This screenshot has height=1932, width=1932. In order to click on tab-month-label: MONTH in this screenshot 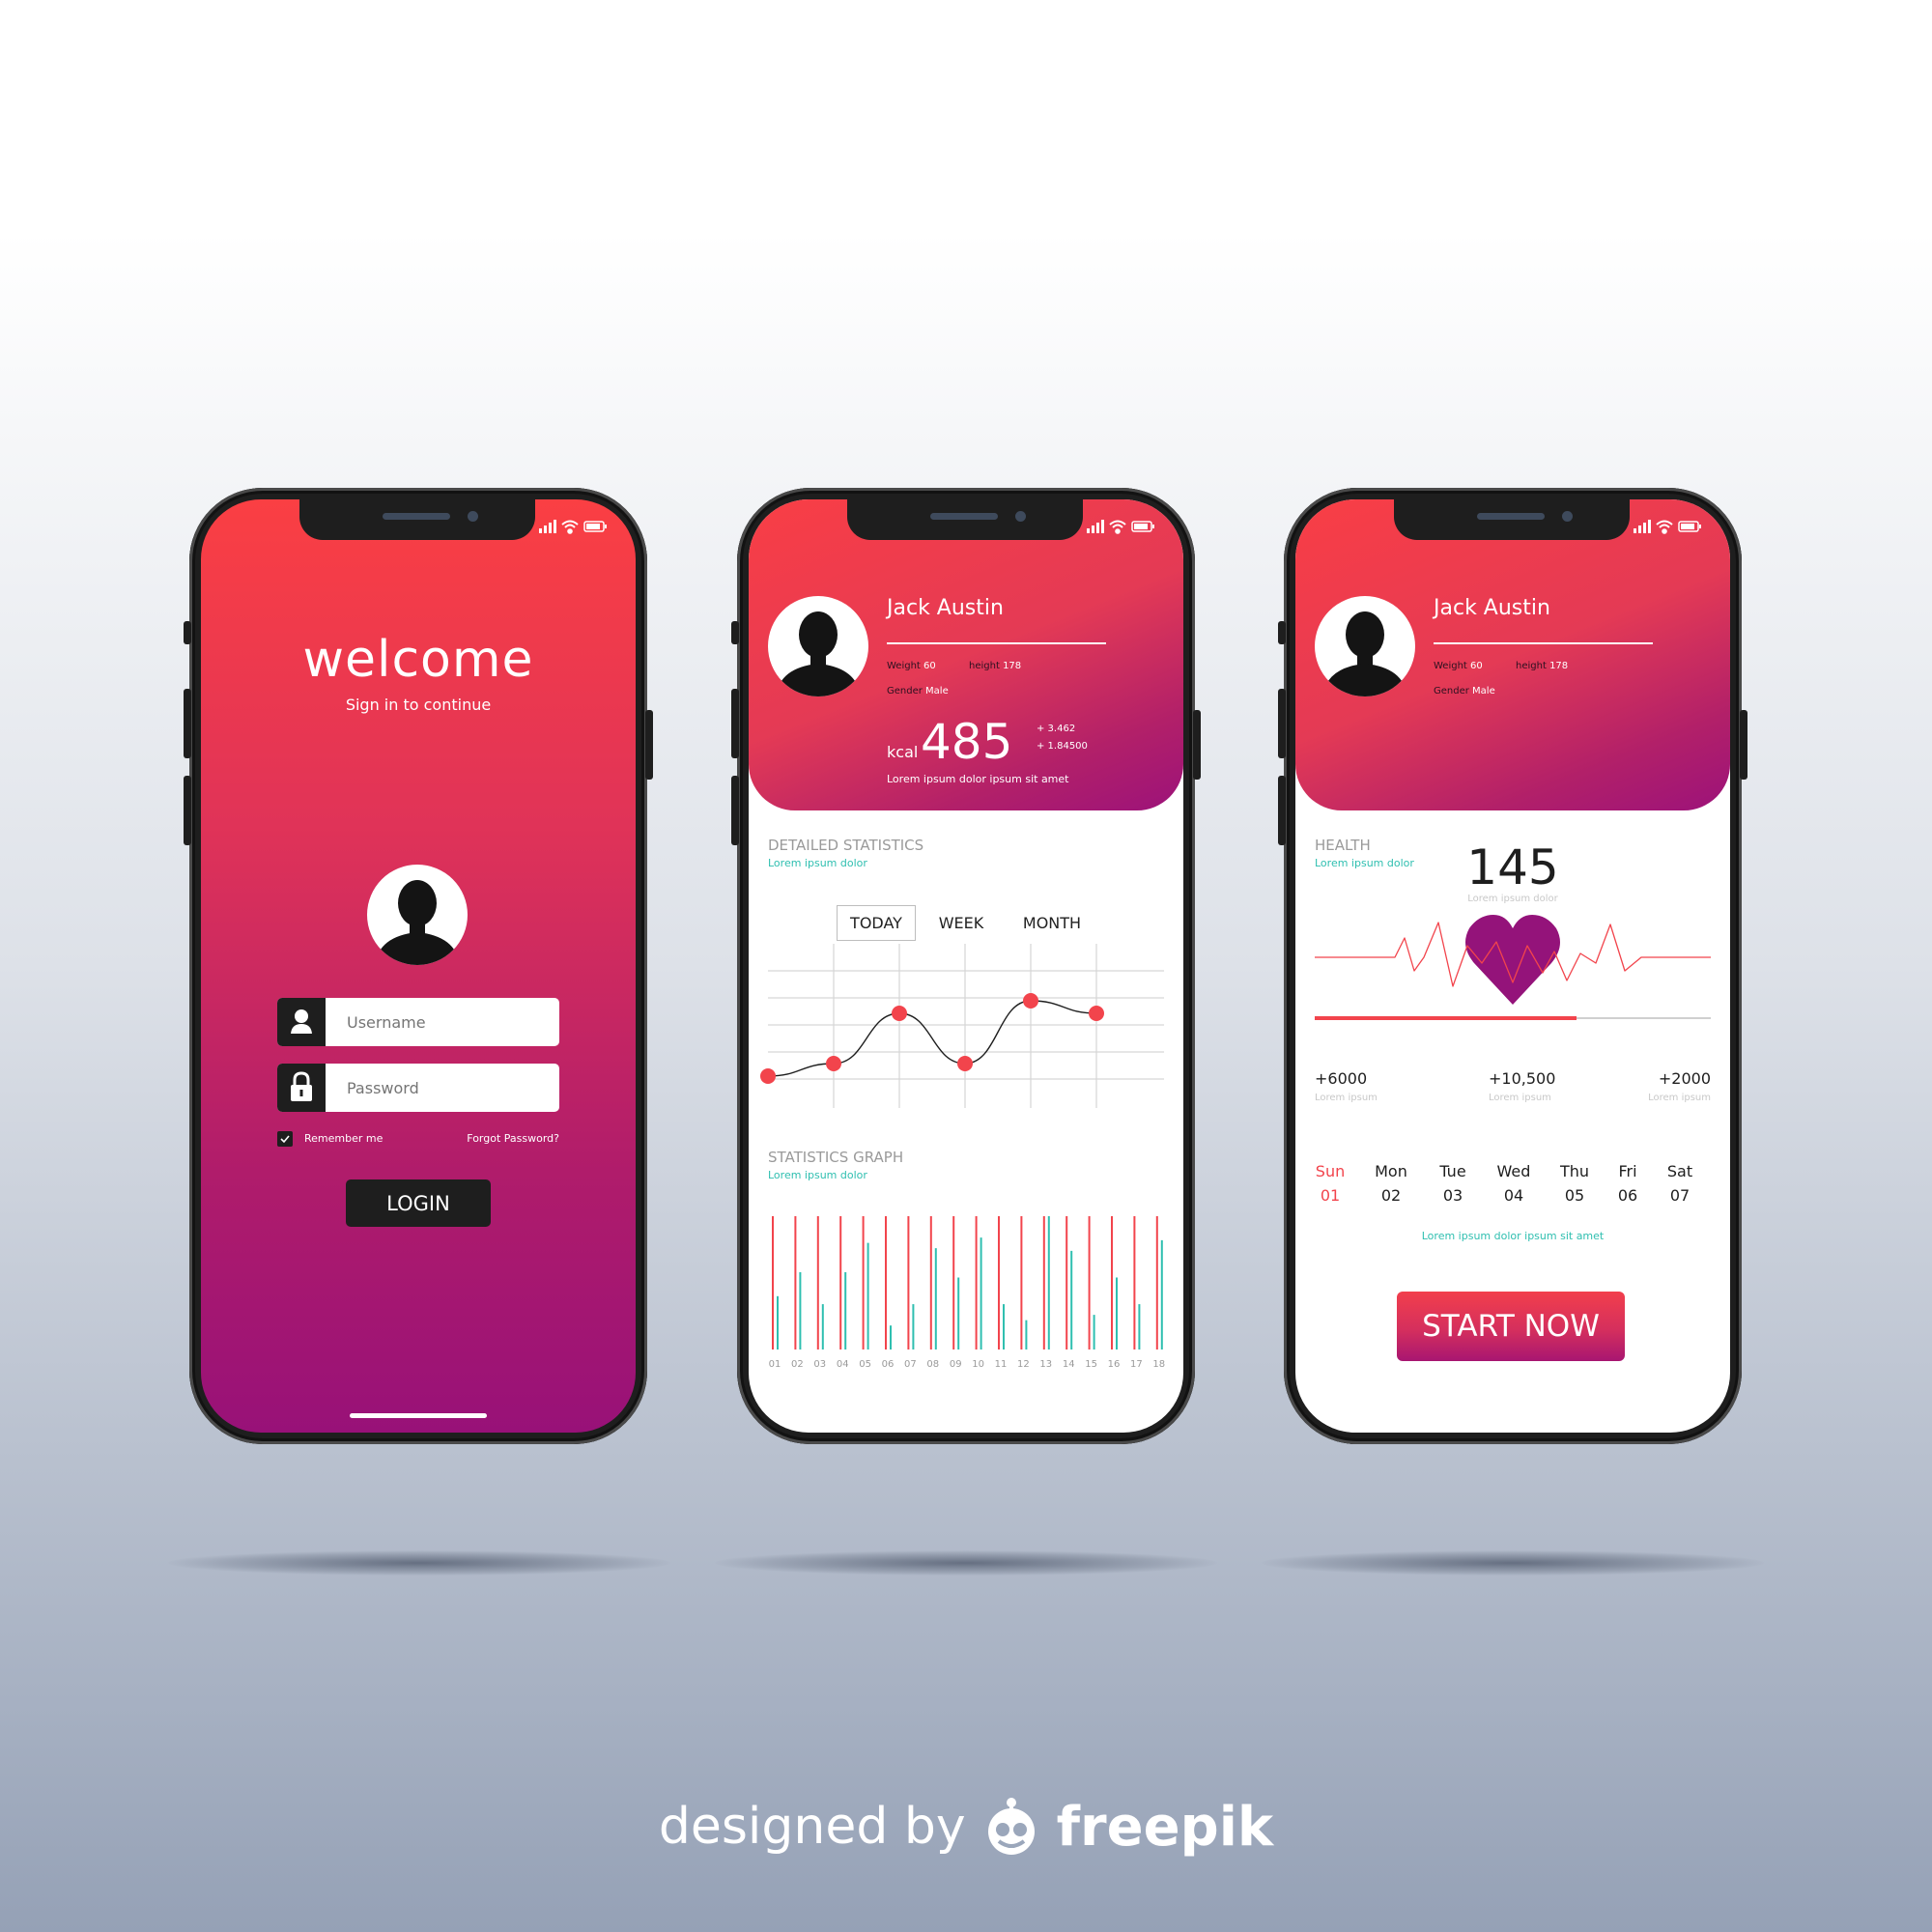, I will do `click(1052, 923)`.